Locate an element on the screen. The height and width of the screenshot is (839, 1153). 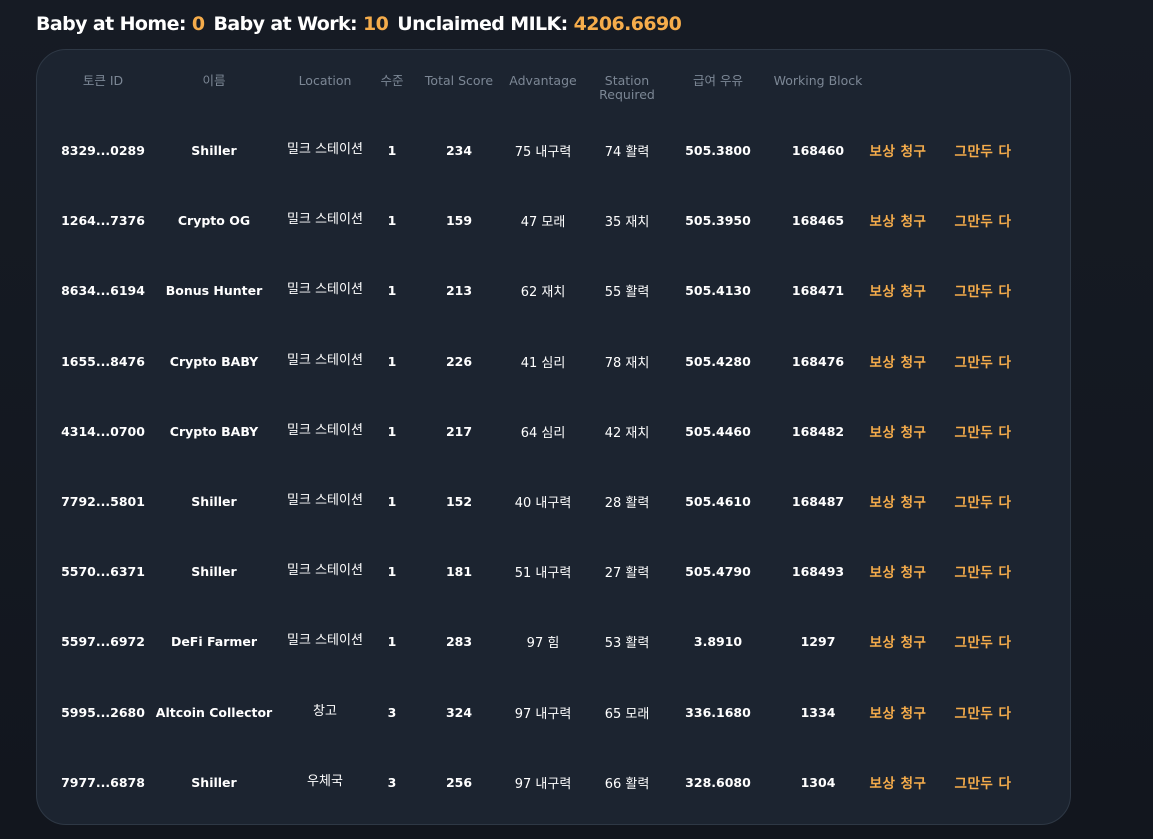
header-token-id: 토큰 ID is located at coordinates (103, 80).